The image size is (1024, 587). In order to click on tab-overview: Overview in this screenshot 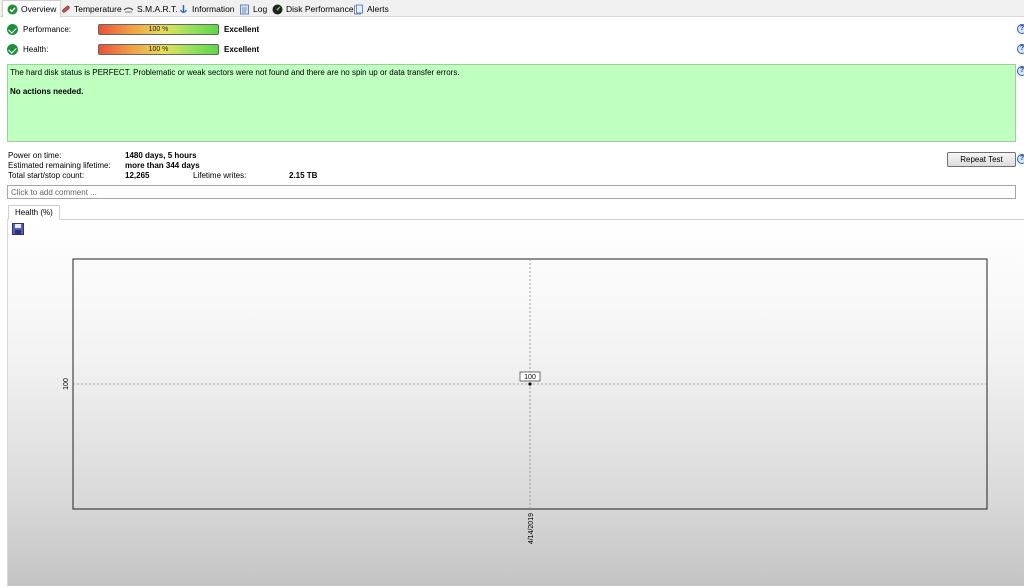, I will do `click(32, 9)`.